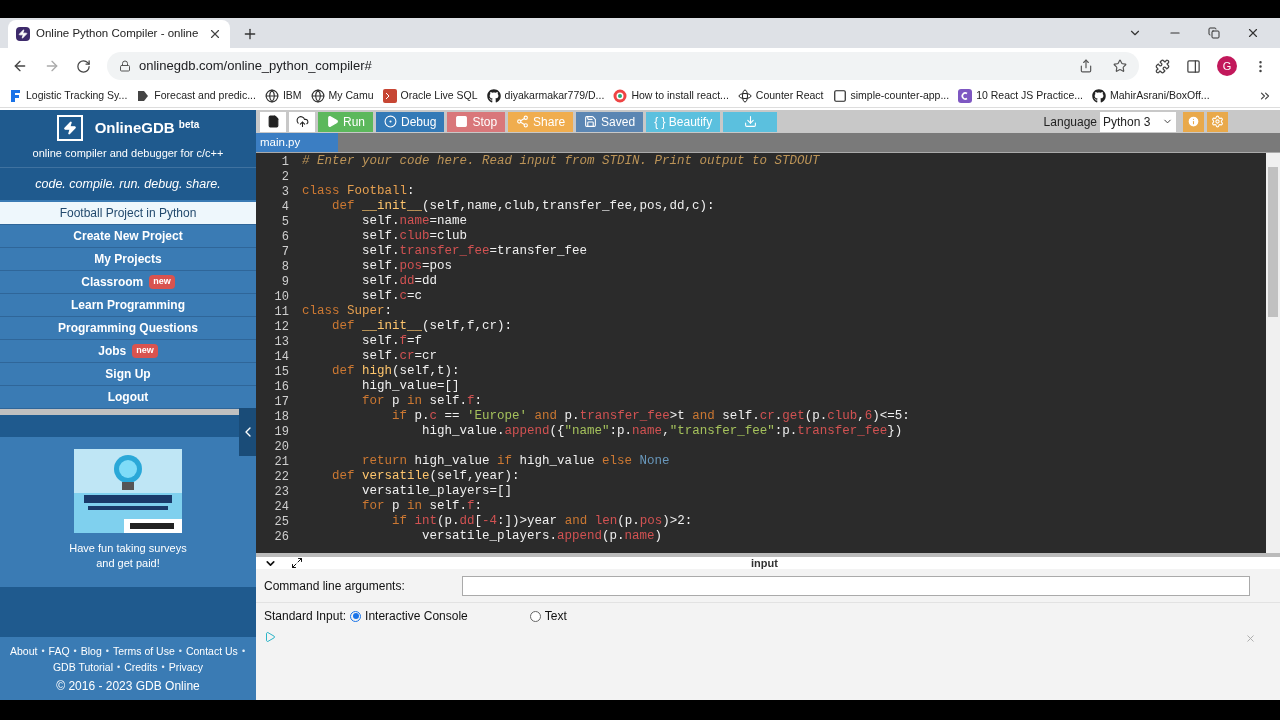 The width and height of the screenshot is (1280, 720). Describe the element at coordinates (345, 121) in the screenshot. I see `toolbar-button: Run` at that location.